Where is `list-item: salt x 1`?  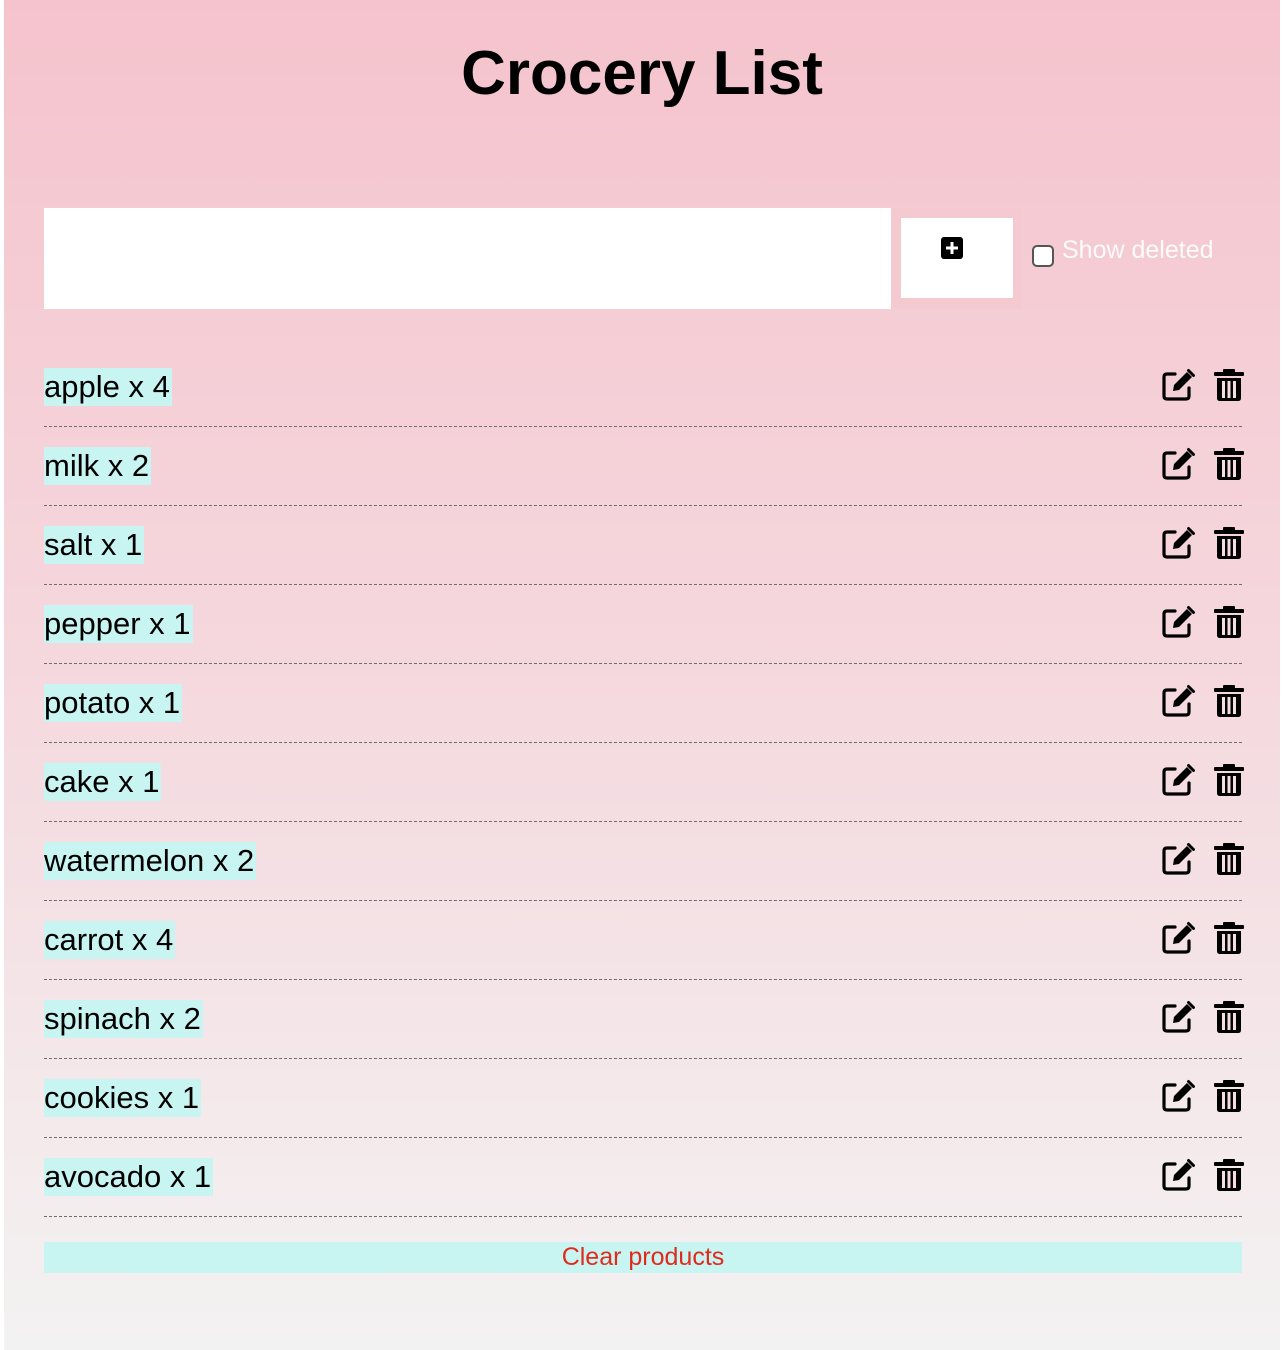
list-item: salt x 1 is located at coordinates (644, 545).